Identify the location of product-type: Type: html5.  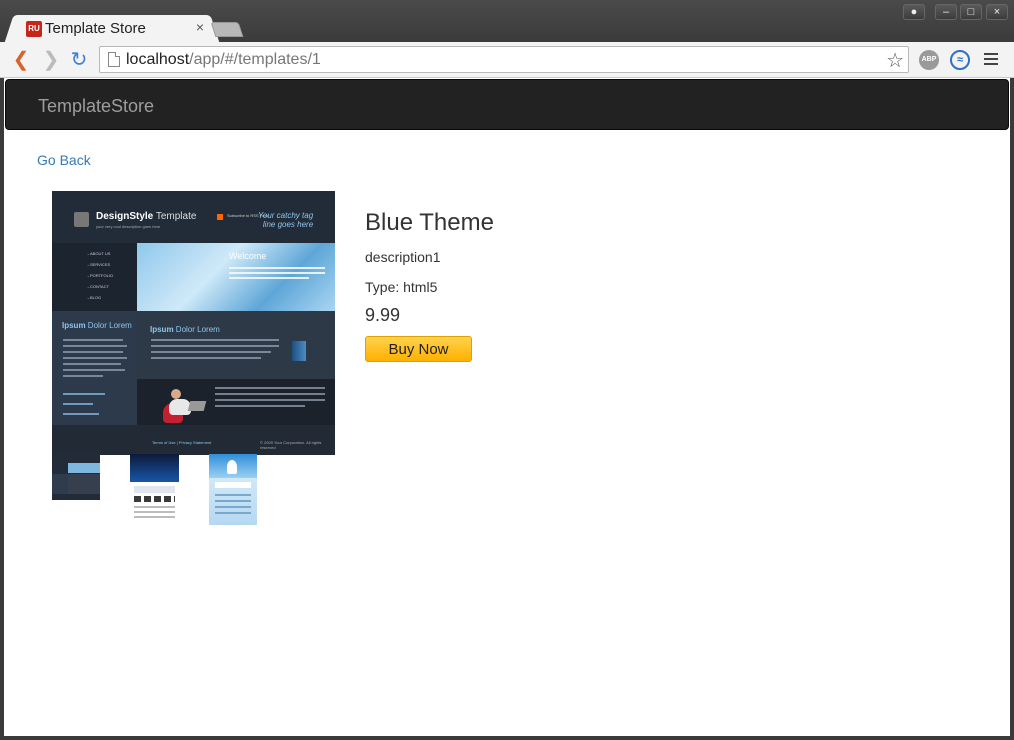
(401, 287).